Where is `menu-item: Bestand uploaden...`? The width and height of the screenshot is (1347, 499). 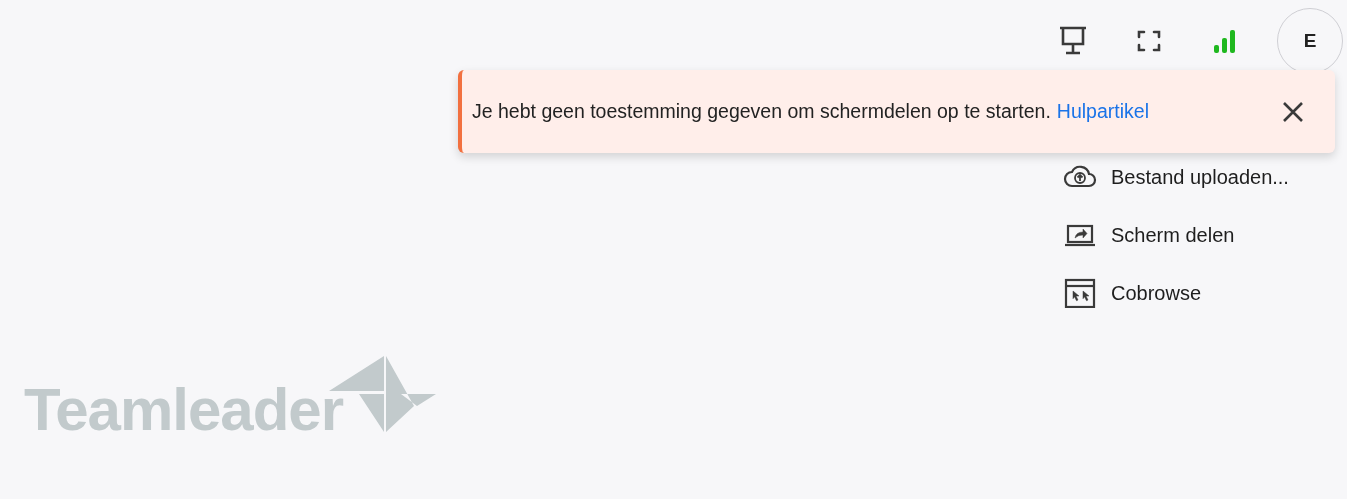 menu-item: Bestand uploaden... is located at coordinates (1176, 177).